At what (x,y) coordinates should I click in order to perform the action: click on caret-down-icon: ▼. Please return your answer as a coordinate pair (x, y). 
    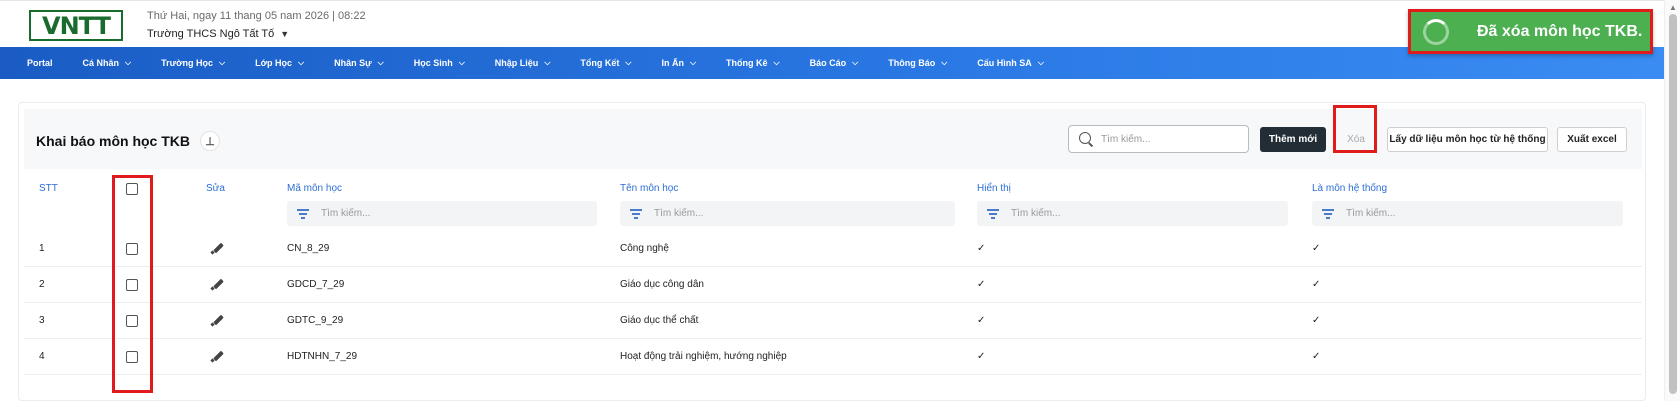
    Looking at the image, I should click on (285, 34).